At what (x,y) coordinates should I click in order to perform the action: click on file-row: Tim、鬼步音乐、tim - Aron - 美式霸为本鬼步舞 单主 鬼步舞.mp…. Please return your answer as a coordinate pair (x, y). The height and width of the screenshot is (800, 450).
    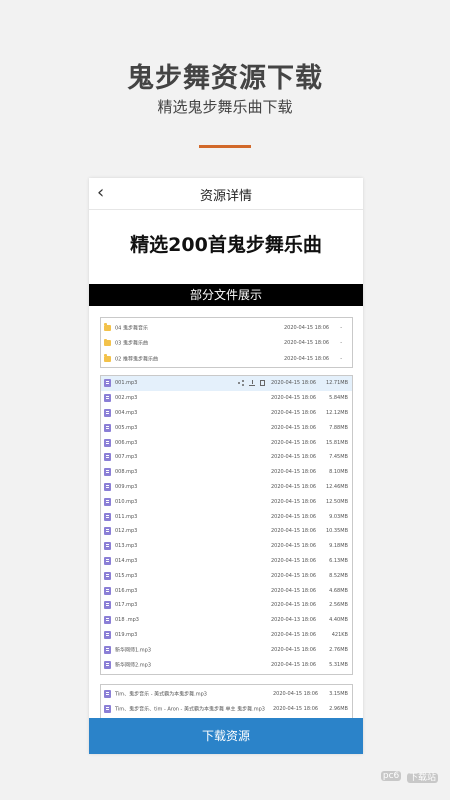
    Looking at the image, I should click on (226, 709).